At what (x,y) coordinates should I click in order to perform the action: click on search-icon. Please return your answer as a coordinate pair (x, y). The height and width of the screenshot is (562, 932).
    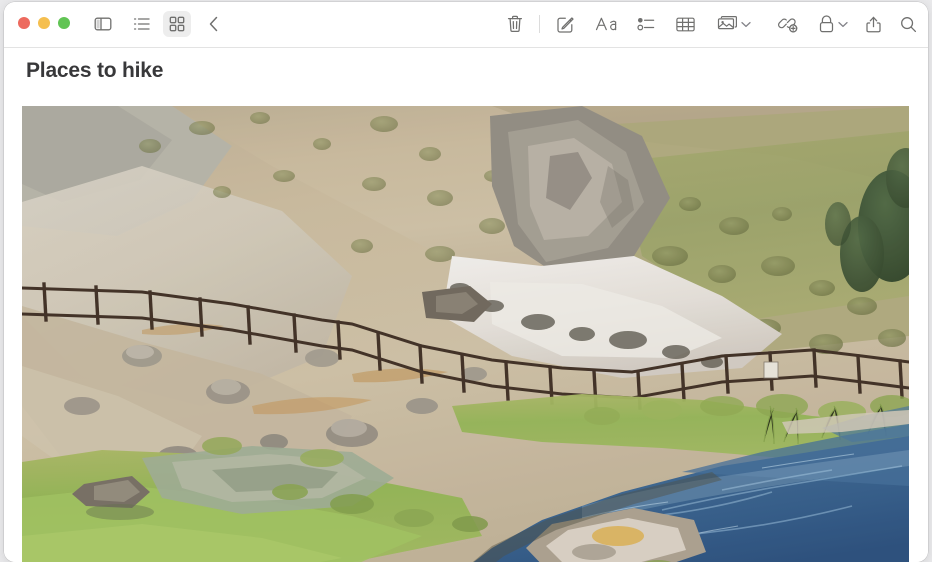
    Looking at the image, I should click on (908, 24).